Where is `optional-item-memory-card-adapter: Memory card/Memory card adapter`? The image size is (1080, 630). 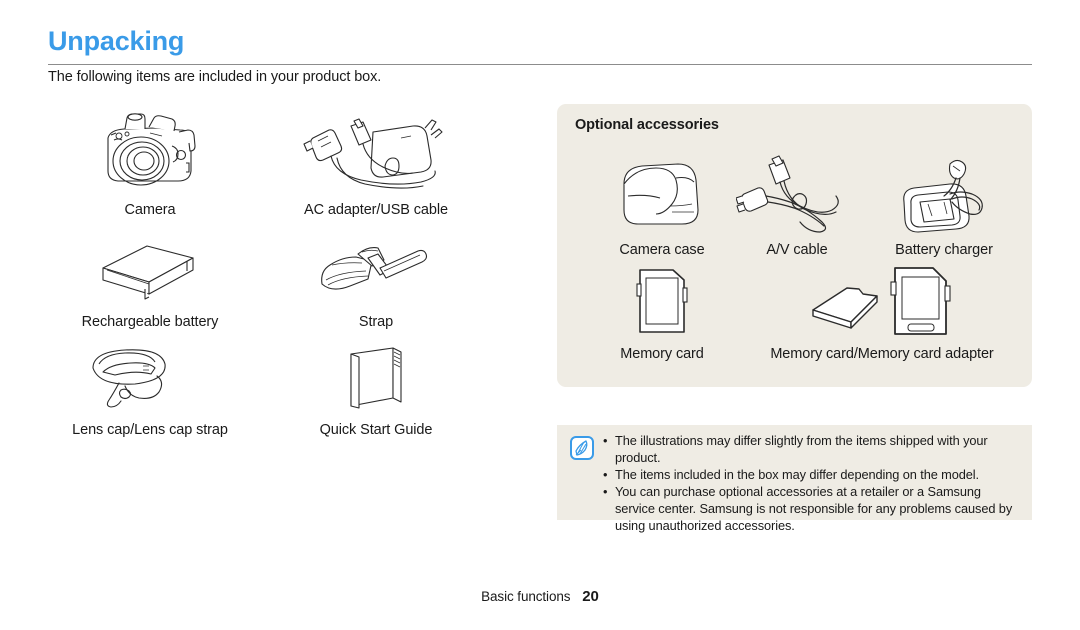
optional-item-memory-card-adapter: Memory card/Memory card adapter is located at coordinates (882, 314).